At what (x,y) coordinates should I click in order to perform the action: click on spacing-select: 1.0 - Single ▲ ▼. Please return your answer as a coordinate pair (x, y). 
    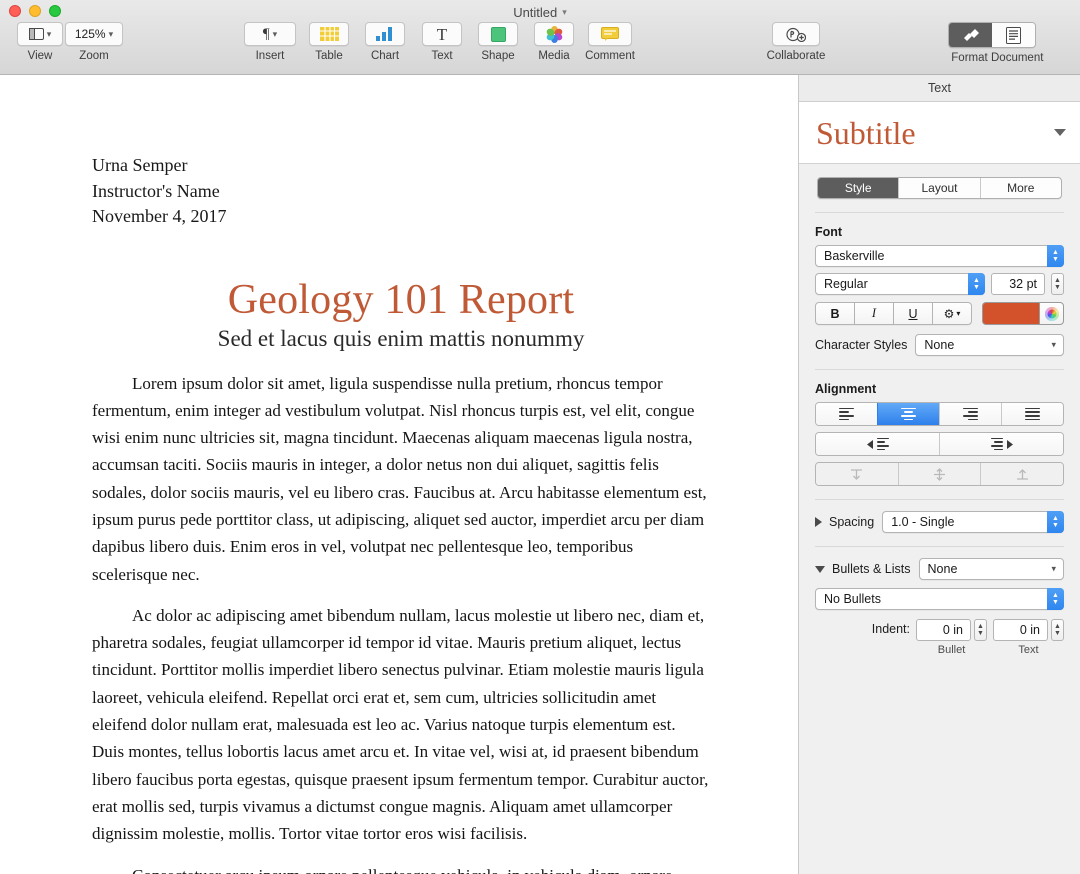
    Looking at the image, I should click on (973, 522).